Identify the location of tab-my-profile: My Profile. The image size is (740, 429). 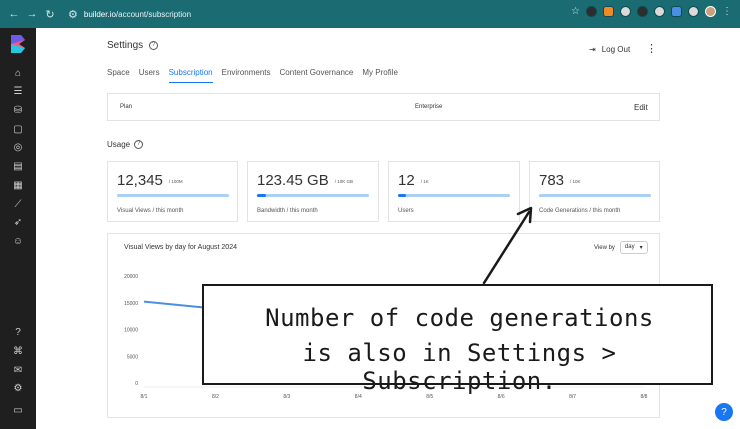
(380, 75).